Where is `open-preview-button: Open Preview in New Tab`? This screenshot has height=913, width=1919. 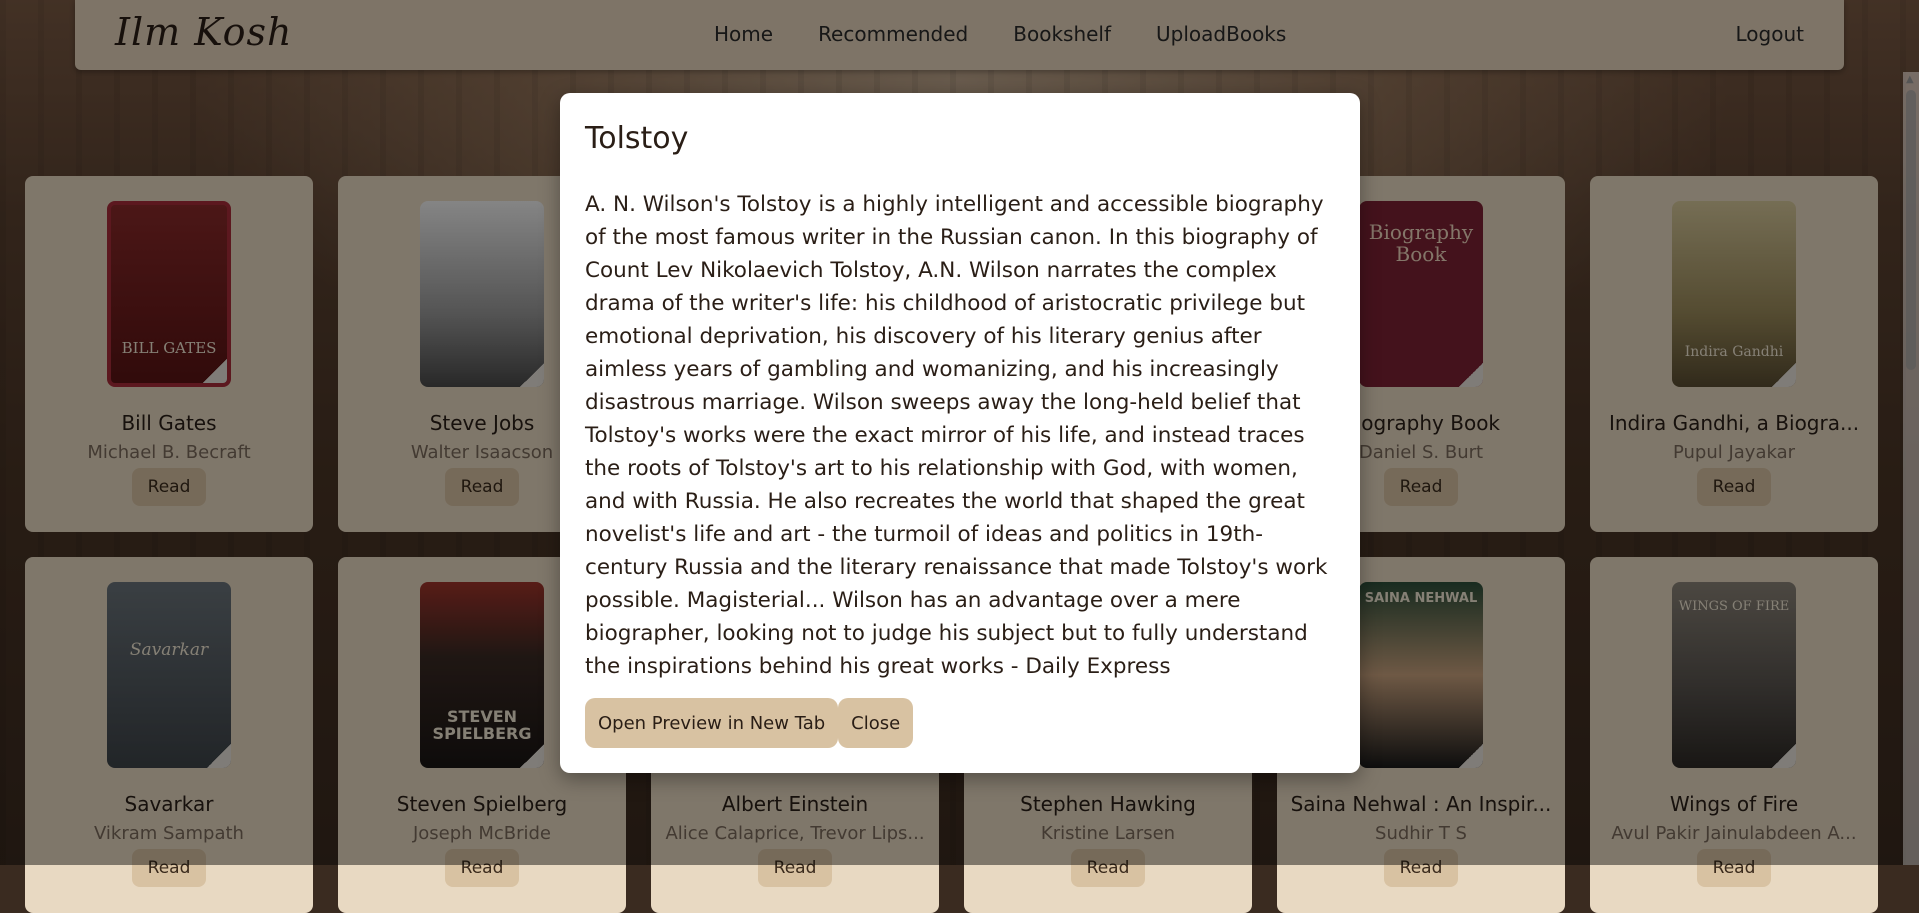
open-preview-button: Open Preview in New Tab is located at coordinates (712, 723).